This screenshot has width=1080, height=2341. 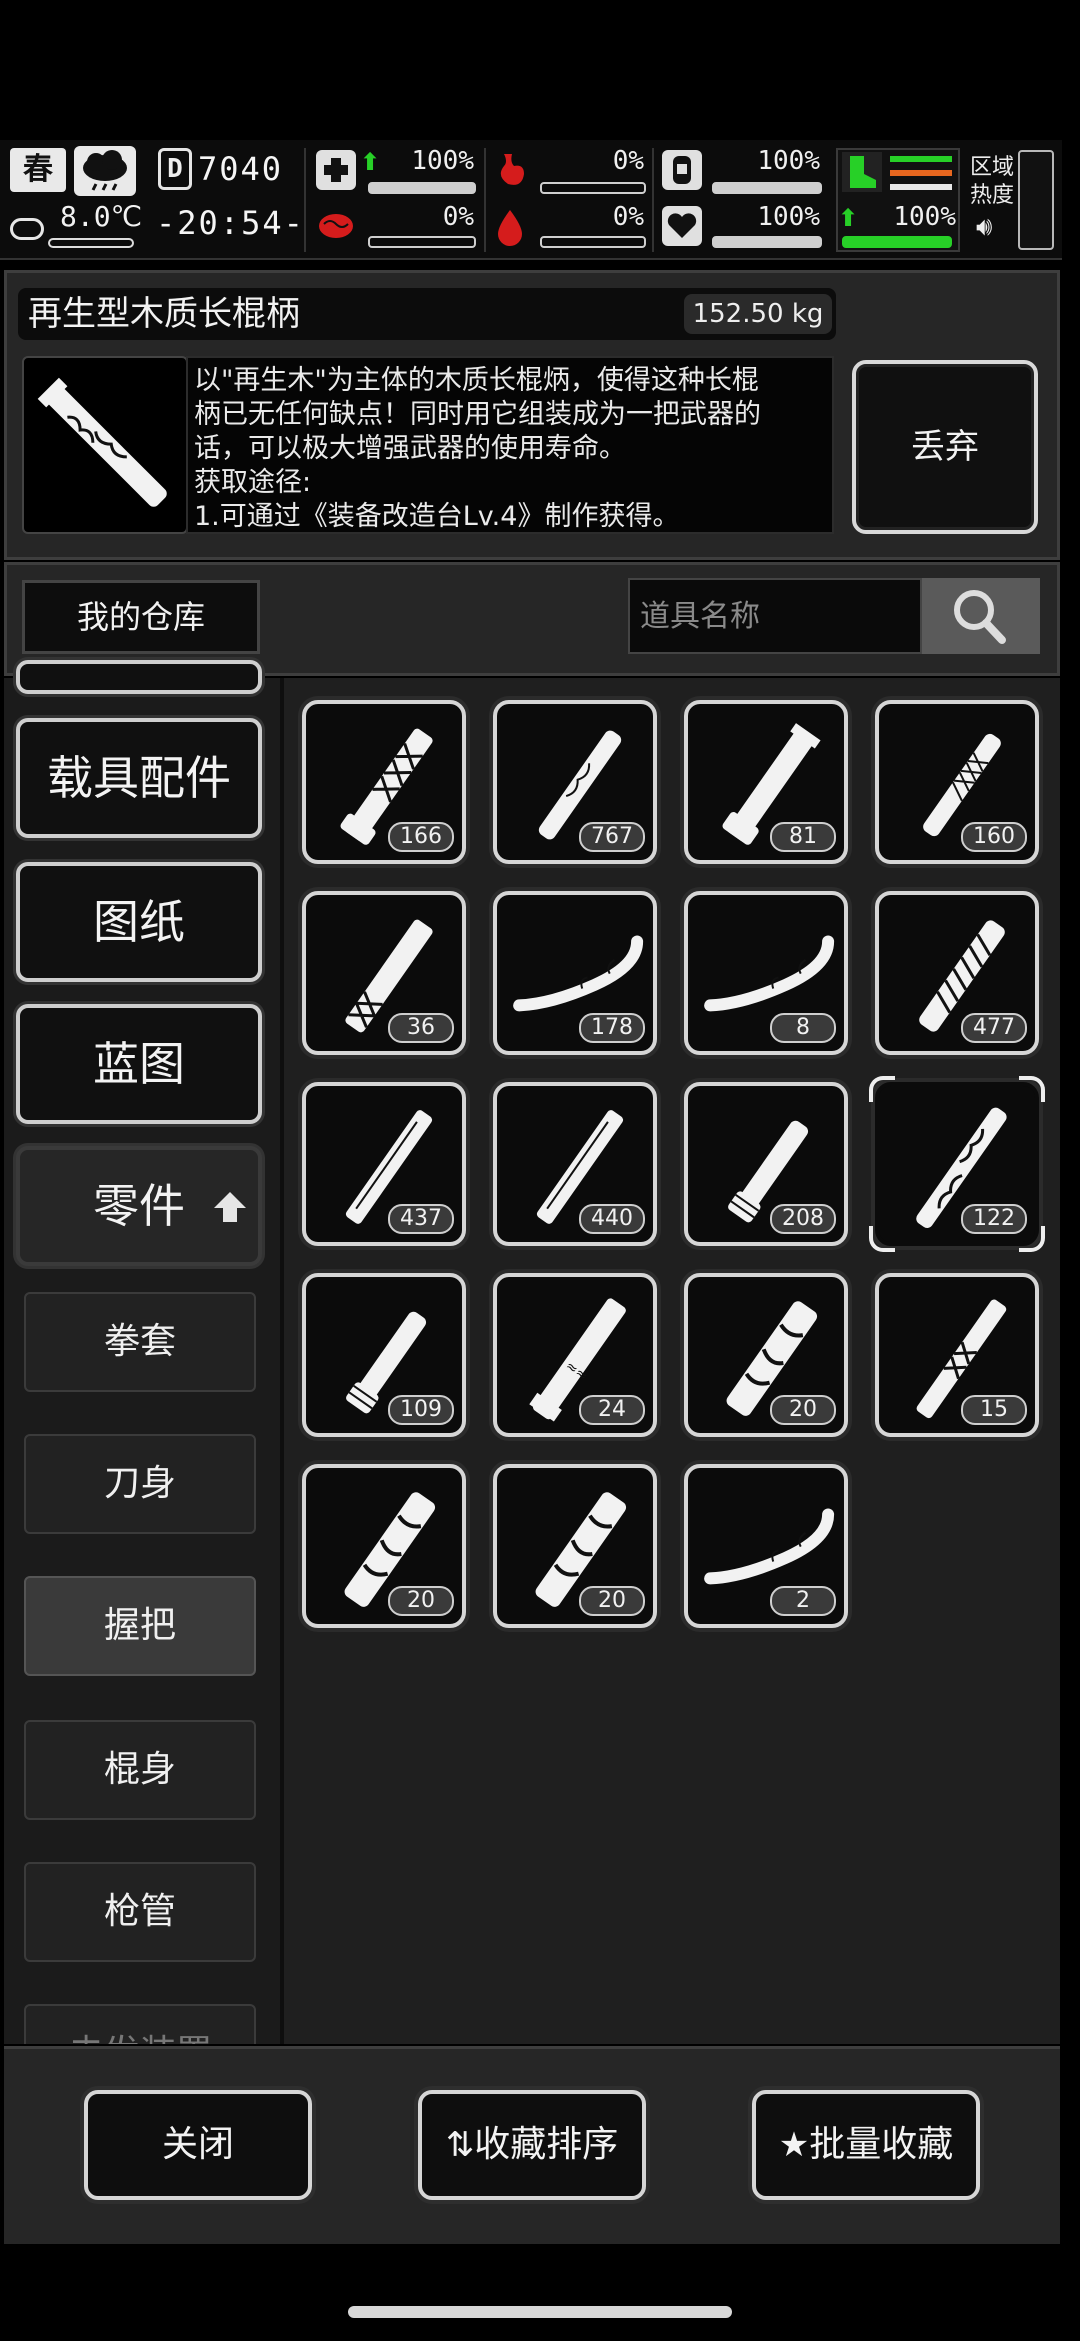 What do you see at coordinates (575, 1164) in the screenshot?
I see `item-slot: 440` at bounding box center [575, 1164].